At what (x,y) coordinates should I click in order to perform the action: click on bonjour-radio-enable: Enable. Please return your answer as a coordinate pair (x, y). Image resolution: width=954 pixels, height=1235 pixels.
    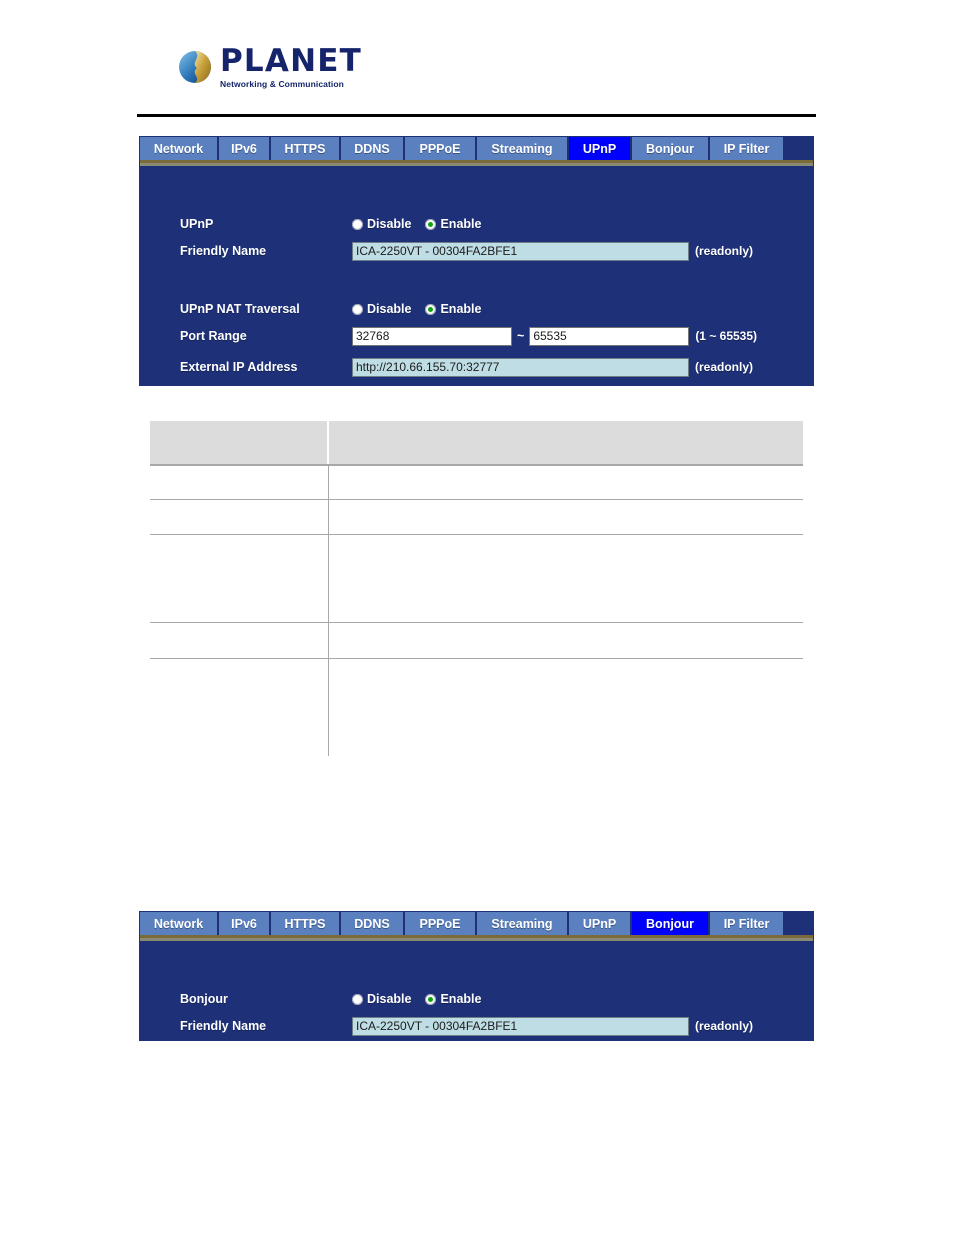
    Looking at the image, I should click on (453, 999).